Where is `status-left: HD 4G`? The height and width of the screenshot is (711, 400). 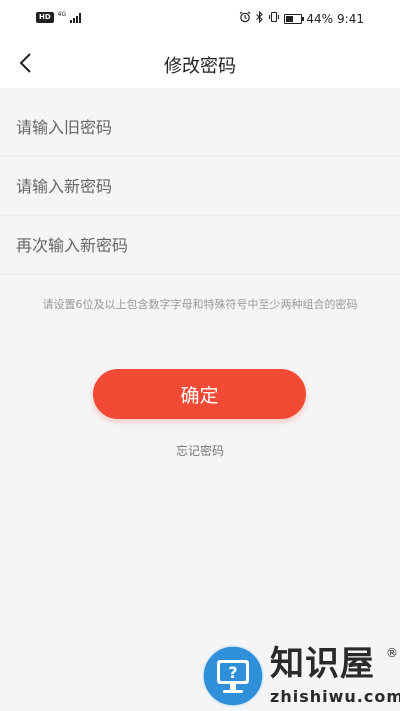 status-left: HD 4G is located at coordinates (59, 16).